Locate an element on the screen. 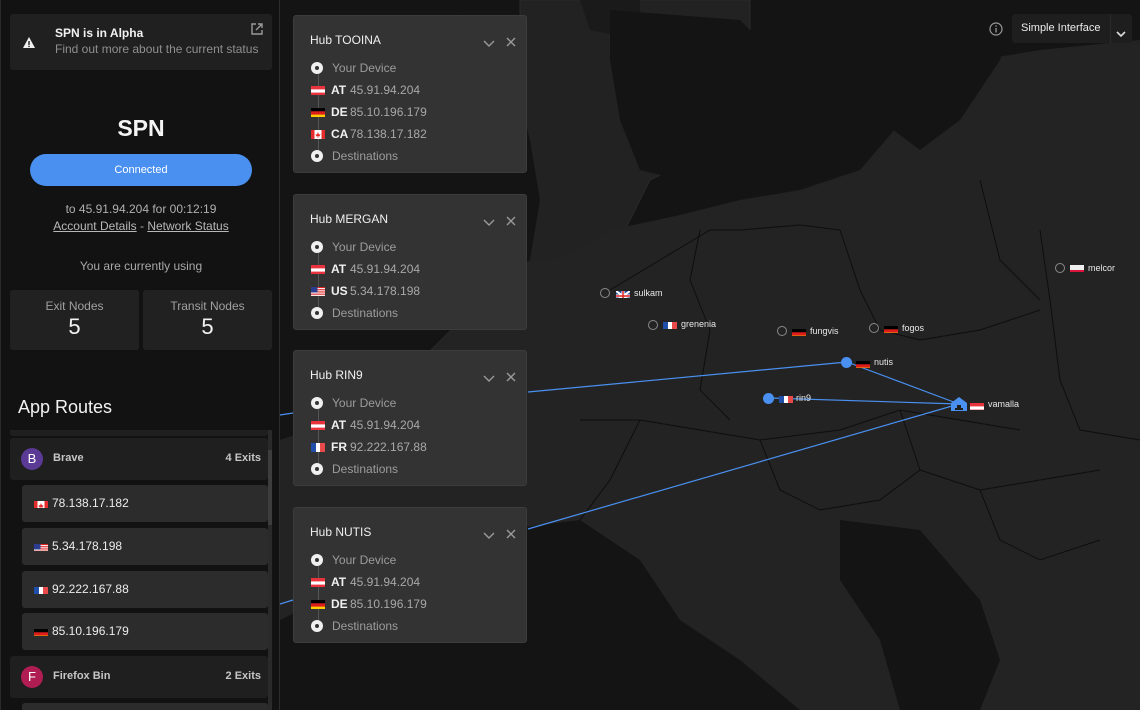 The image size is (1140, 710). exit-route-item: 85.10.196.179 is located at coordinates (145, 631).